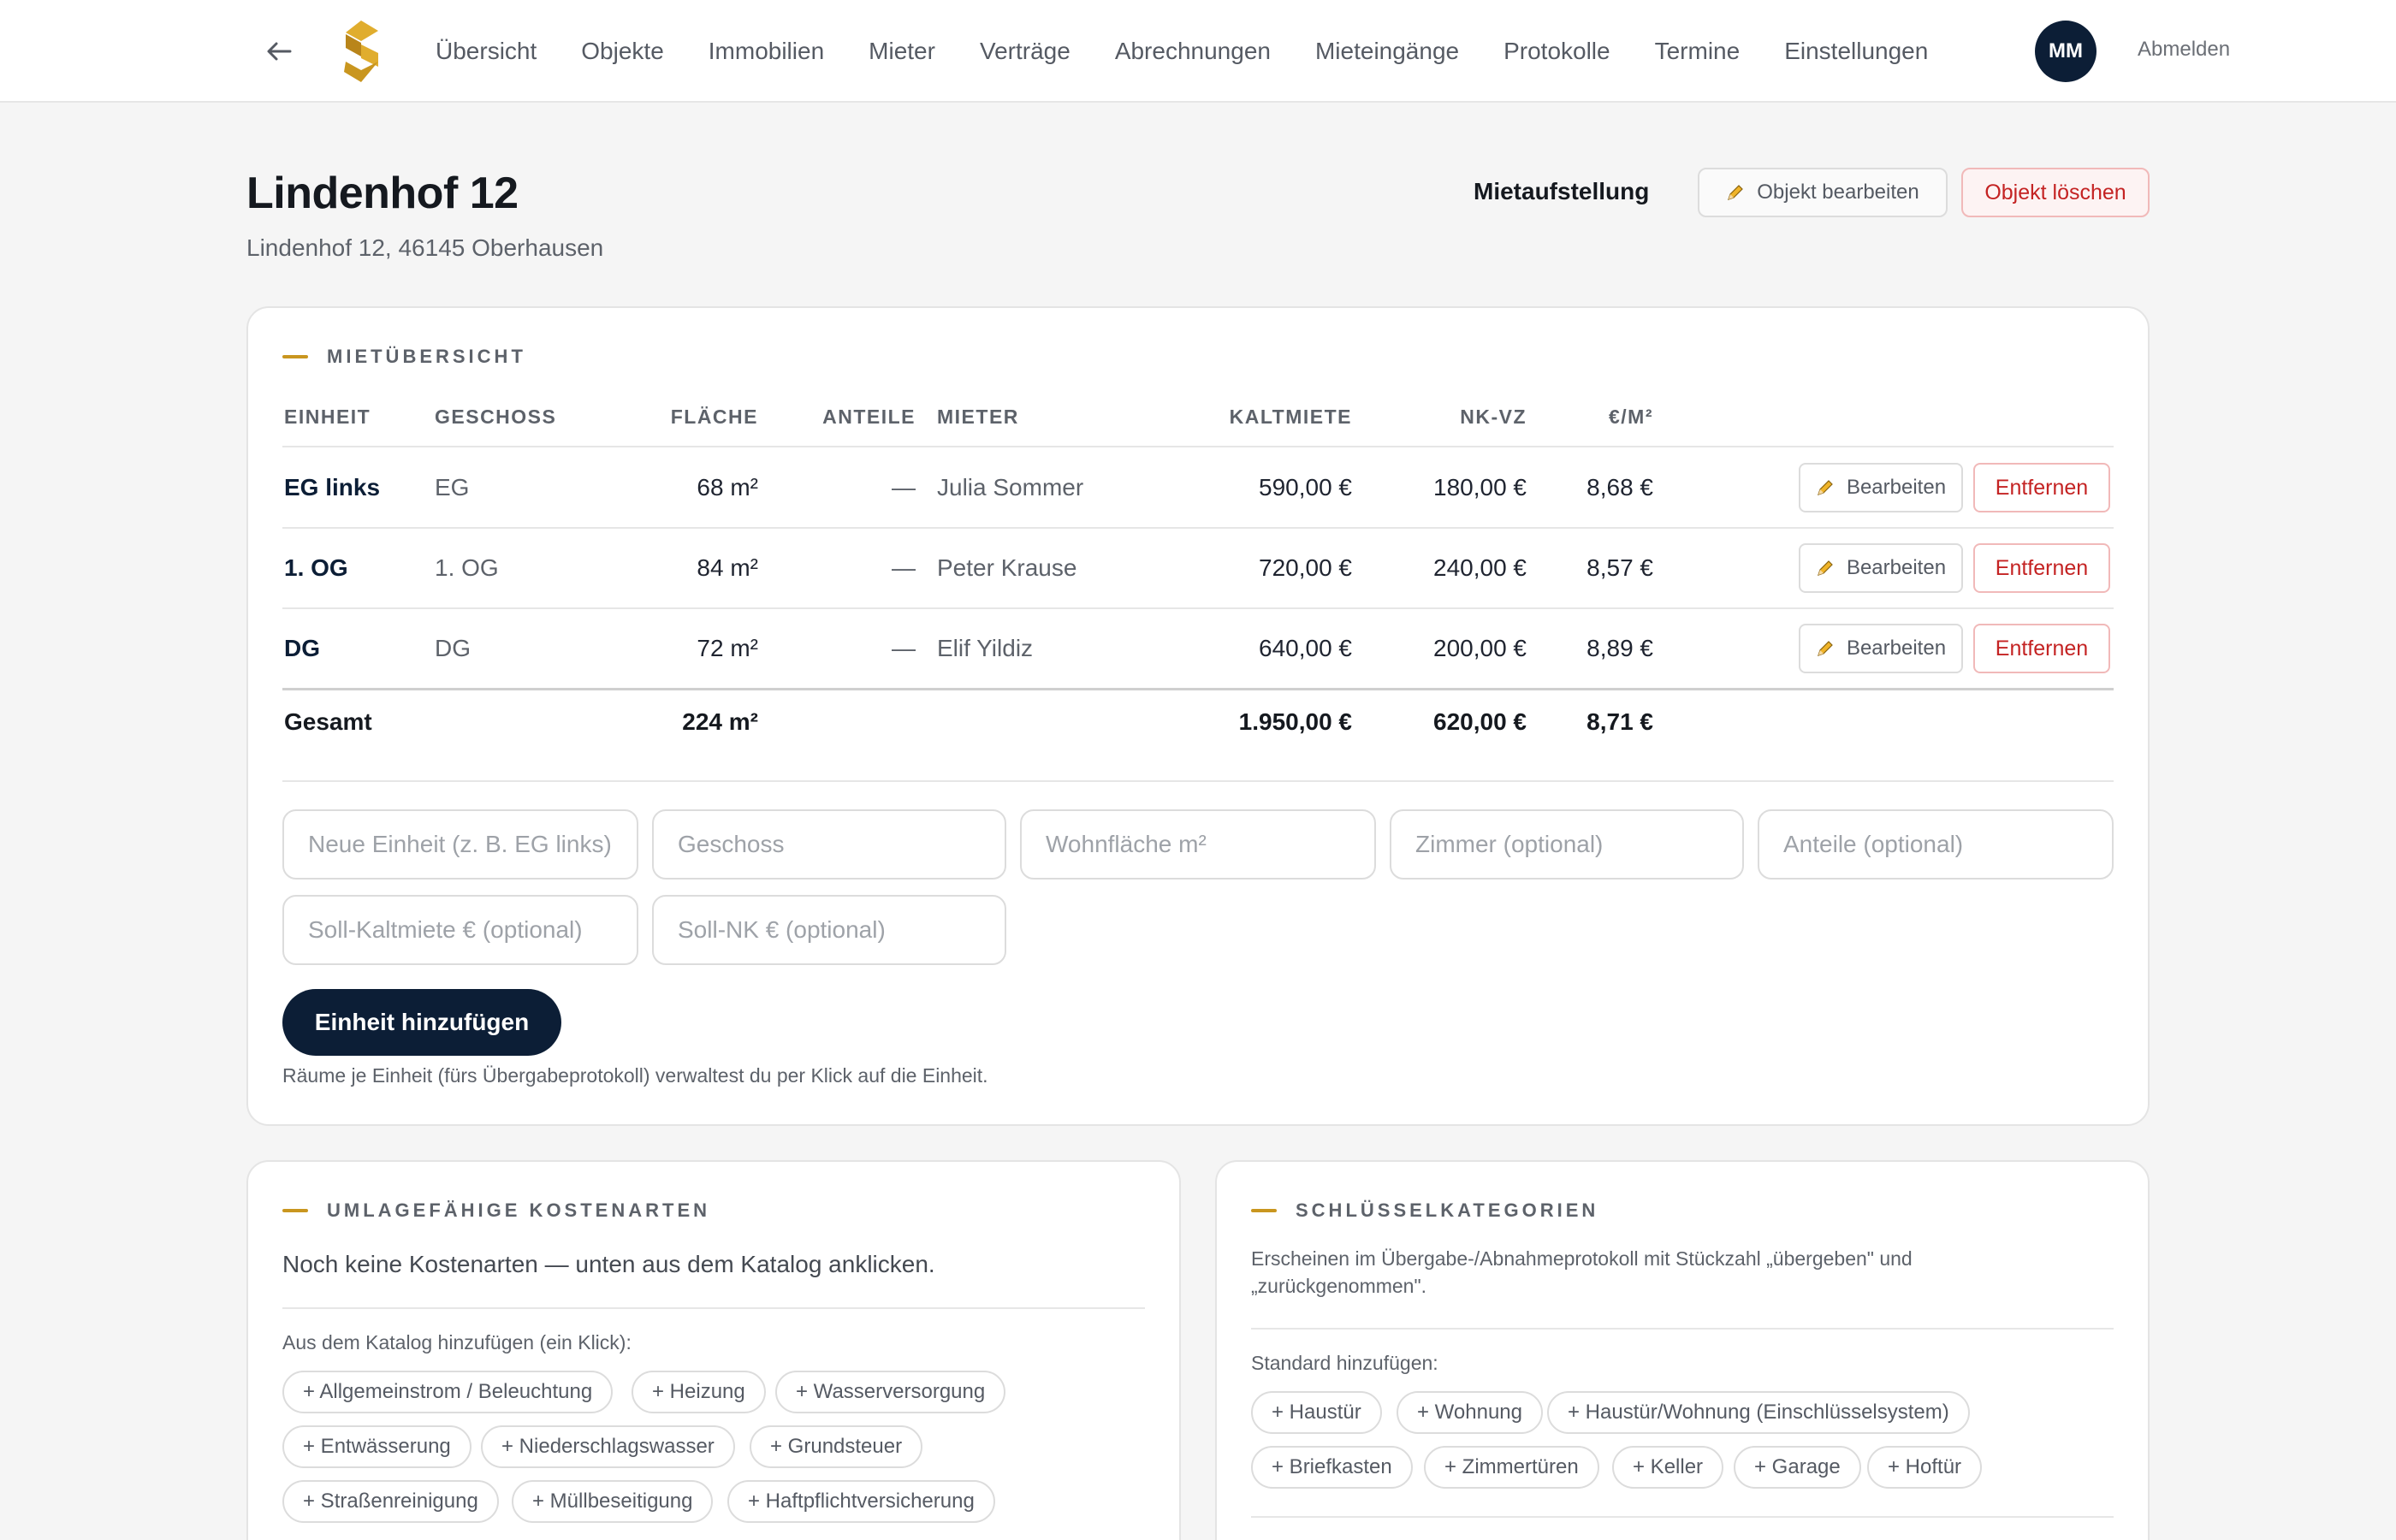  Describe the element at coordinates (1620, 648) in the screenshot. I see `row-per-sqm: 8,89 €` at that location.